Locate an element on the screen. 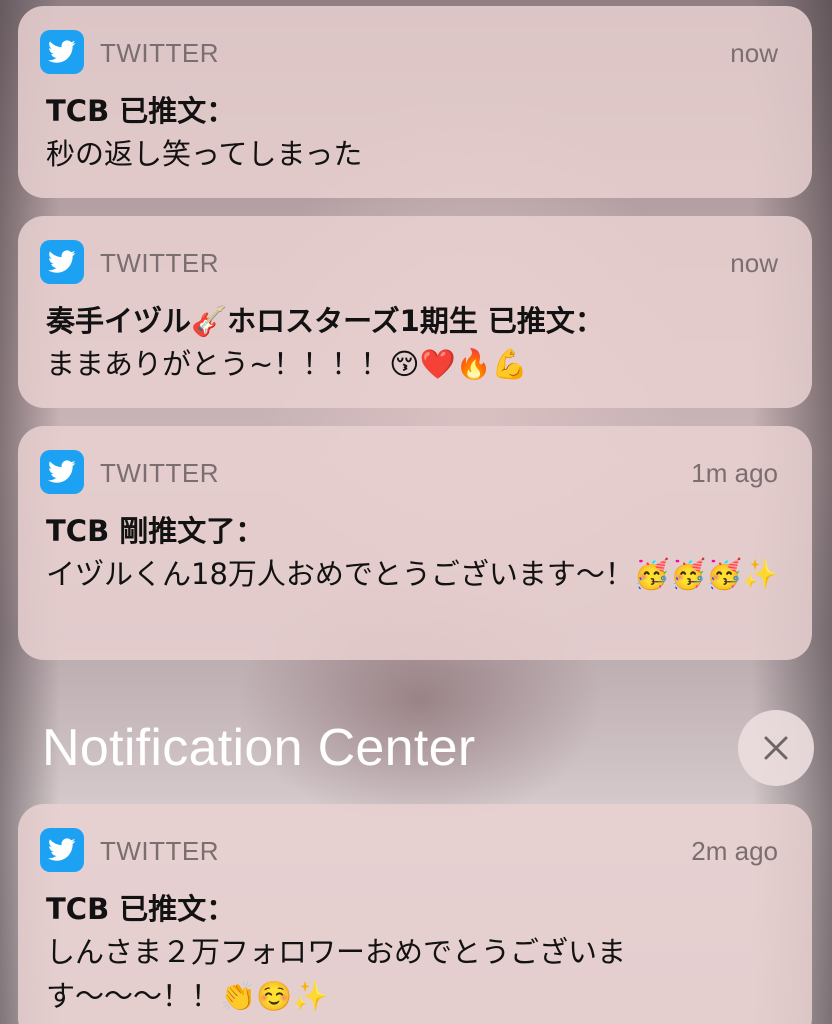 The image size is (832, 1024). notification-body: 奏手イヅル🎸ホロスターズ1期生 已推文： ままありがとう~！！！！😚❤️🔥💪 is located at coordinates (414, 343).